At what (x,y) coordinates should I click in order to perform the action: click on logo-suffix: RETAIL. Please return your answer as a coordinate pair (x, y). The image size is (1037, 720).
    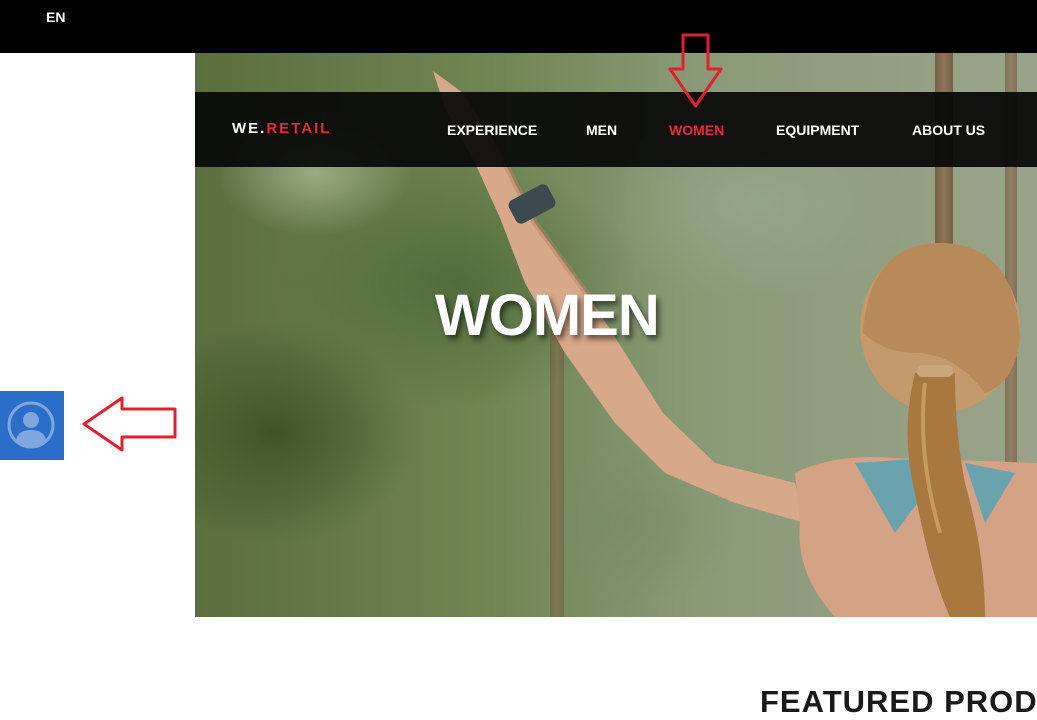
    Looking at the image, I should click on (299, 128).